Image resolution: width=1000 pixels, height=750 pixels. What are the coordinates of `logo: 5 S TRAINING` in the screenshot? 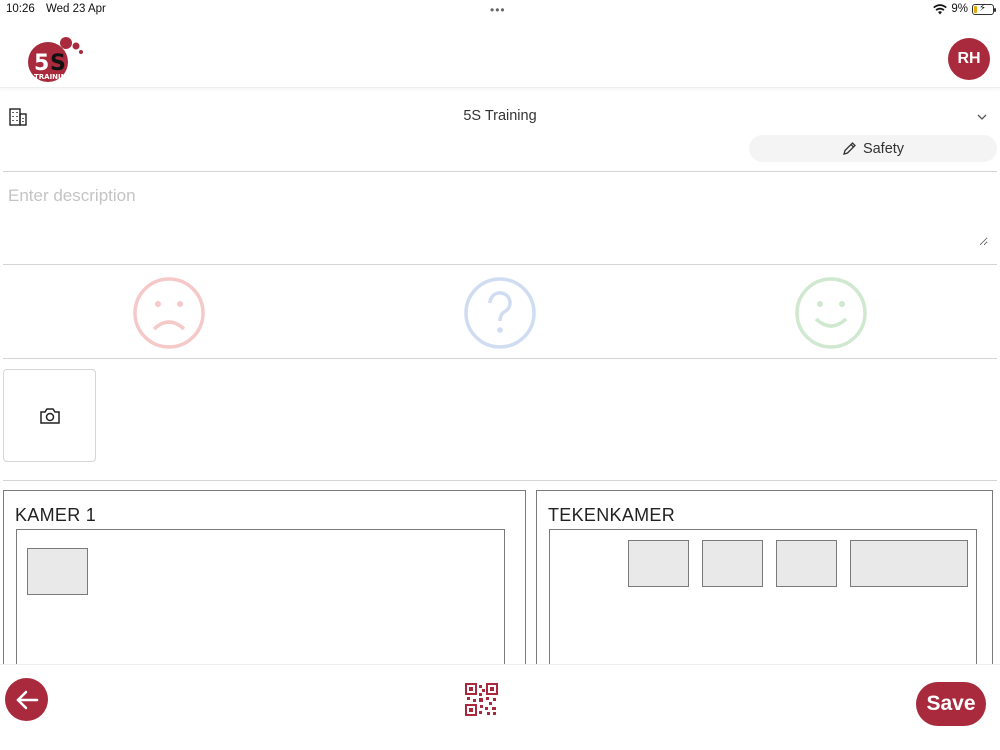 It's located at (56, 59).